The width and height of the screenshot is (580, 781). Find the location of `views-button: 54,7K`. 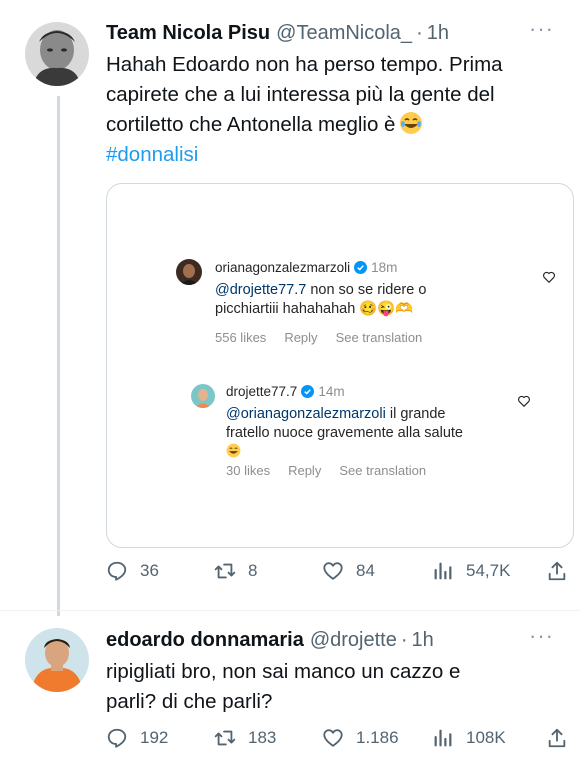

views-button: 54,7K is located at coordinates (471, 571).